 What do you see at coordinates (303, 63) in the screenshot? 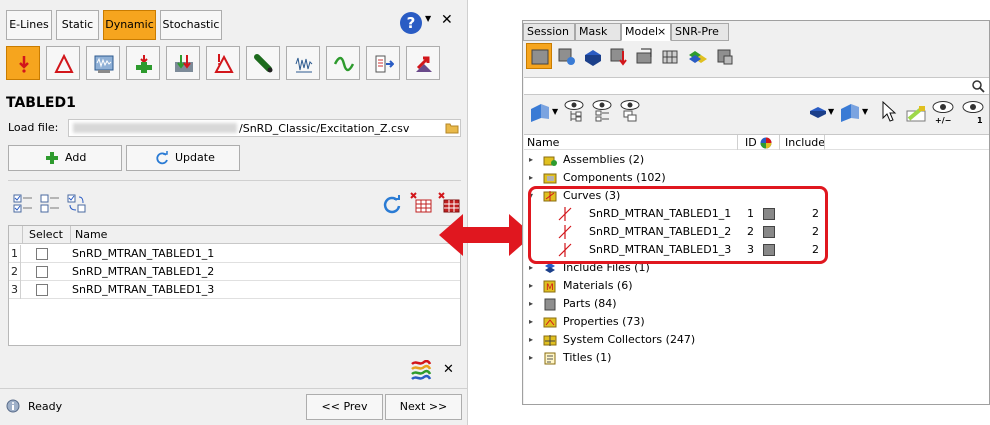
I see `signal-spectrum-button` at bounding box center [303, 63].